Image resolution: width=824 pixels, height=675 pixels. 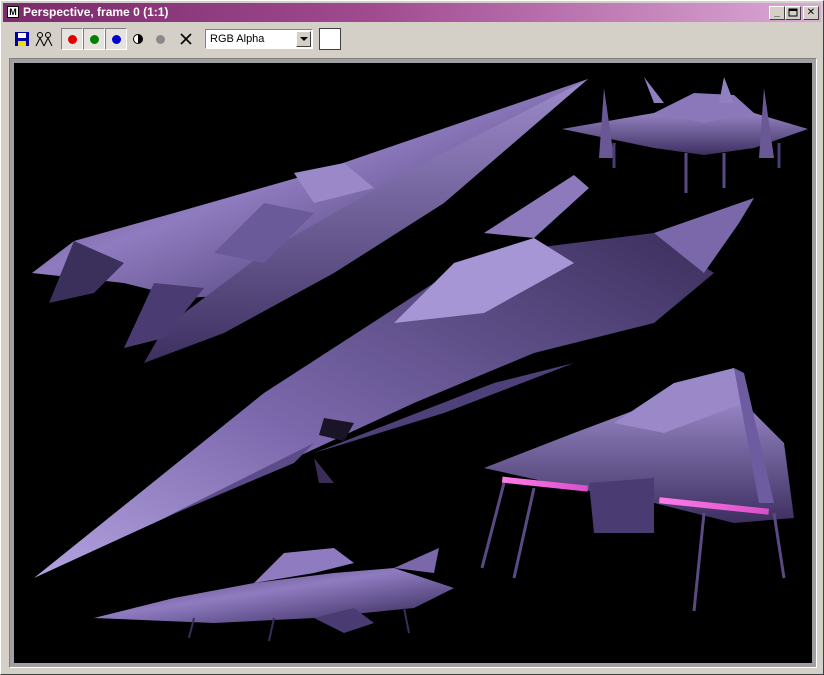 I want to click on channel-display-value: RGB Alpha, so click(x=237, y=39).